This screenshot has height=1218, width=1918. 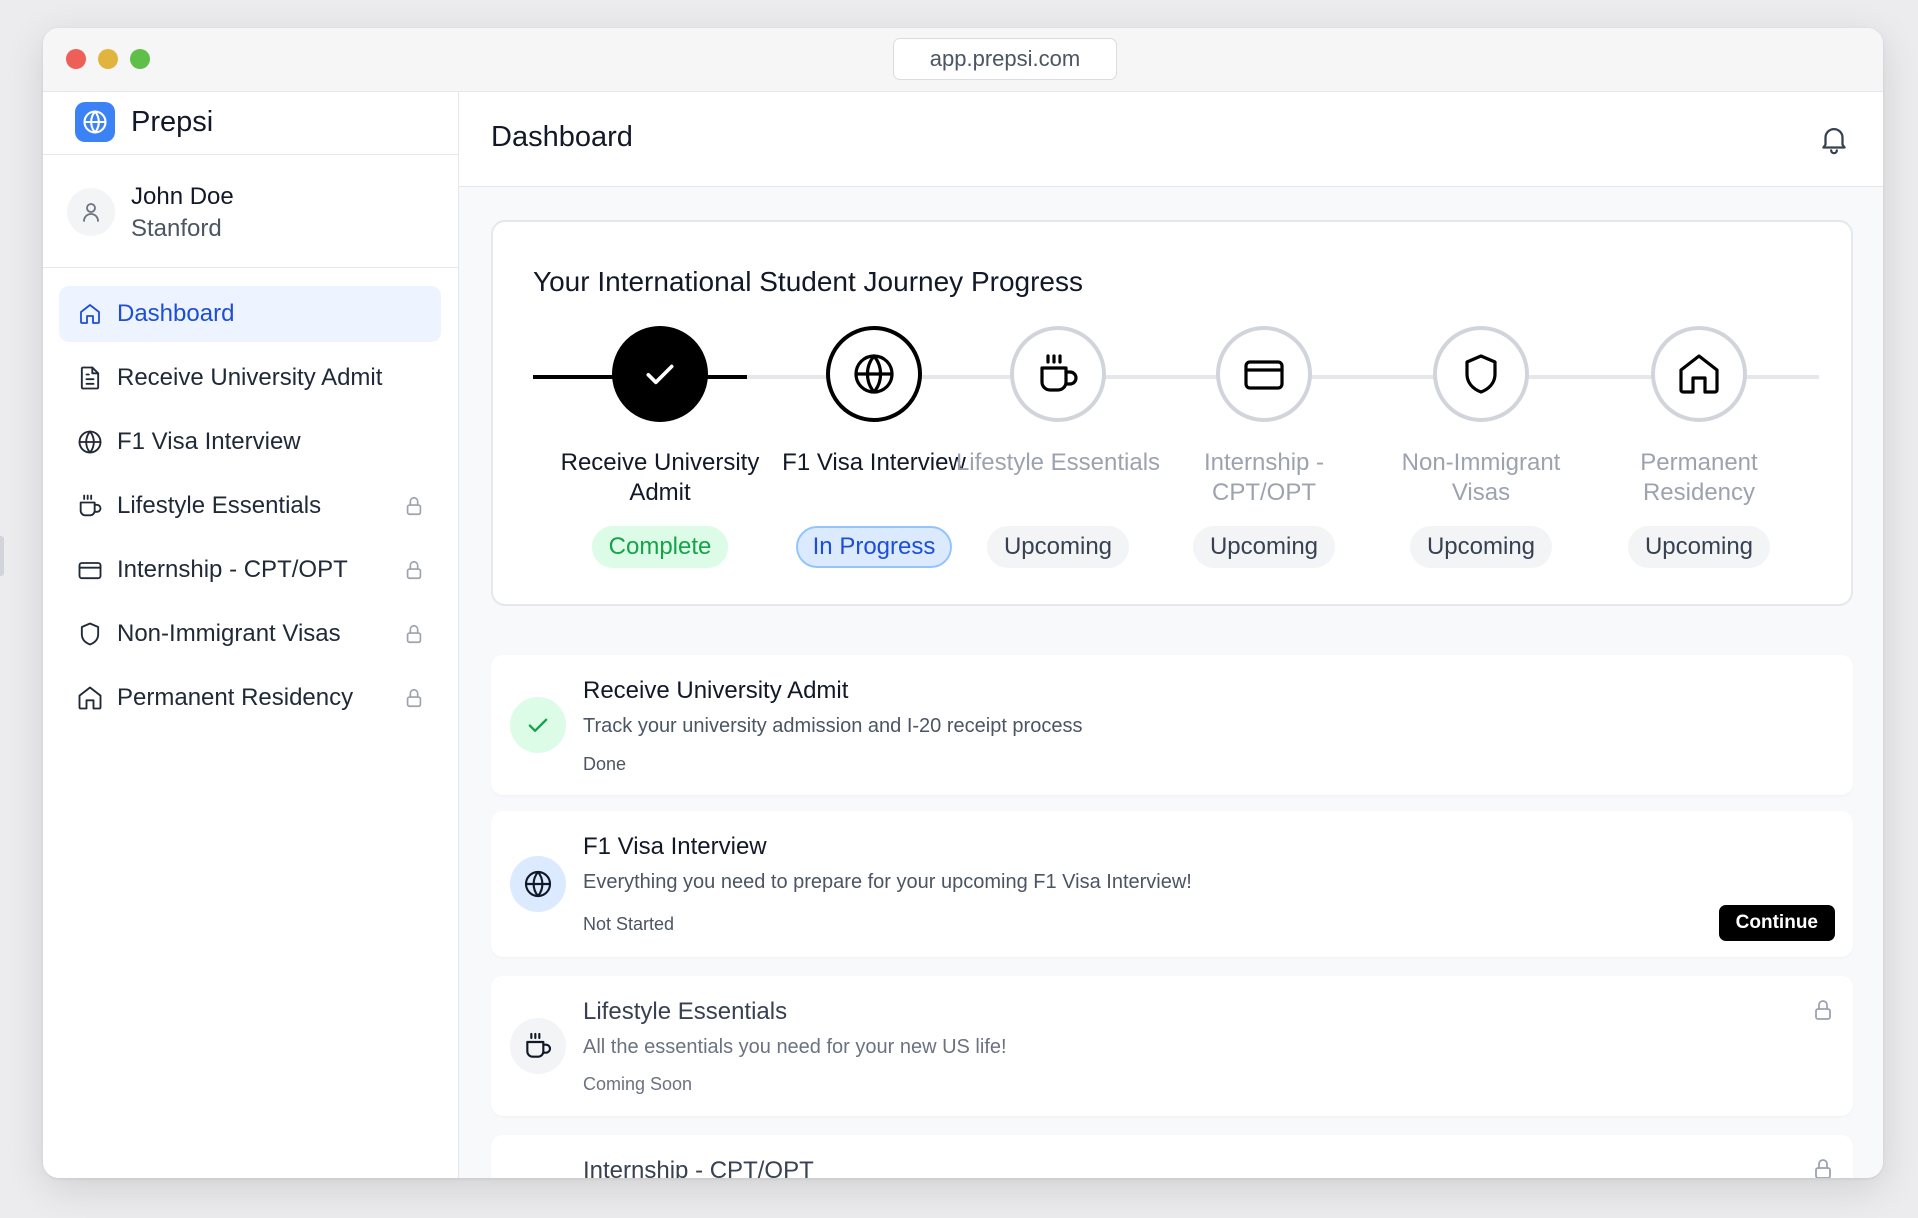 I want to click on step-non-immigrant-visas: Non-Immigrant Visas Upcoming, so click(x=1481, y=447).